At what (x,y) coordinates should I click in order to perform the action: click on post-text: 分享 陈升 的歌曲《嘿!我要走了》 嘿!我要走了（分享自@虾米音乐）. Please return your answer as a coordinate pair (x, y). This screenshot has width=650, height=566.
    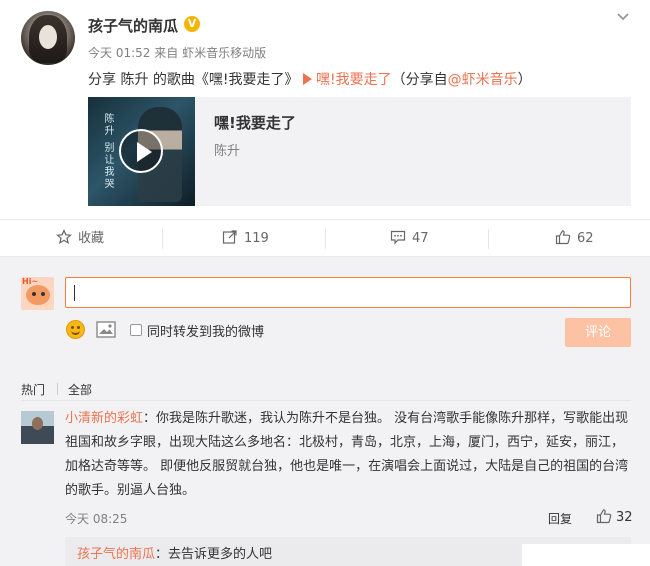
    Looking at the image, I should click on (310, 79).